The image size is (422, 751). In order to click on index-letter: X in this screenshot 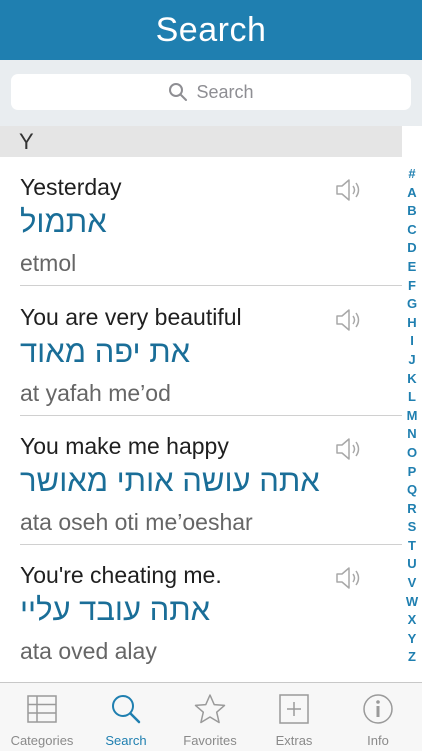, I will do `click(412, 620)`.